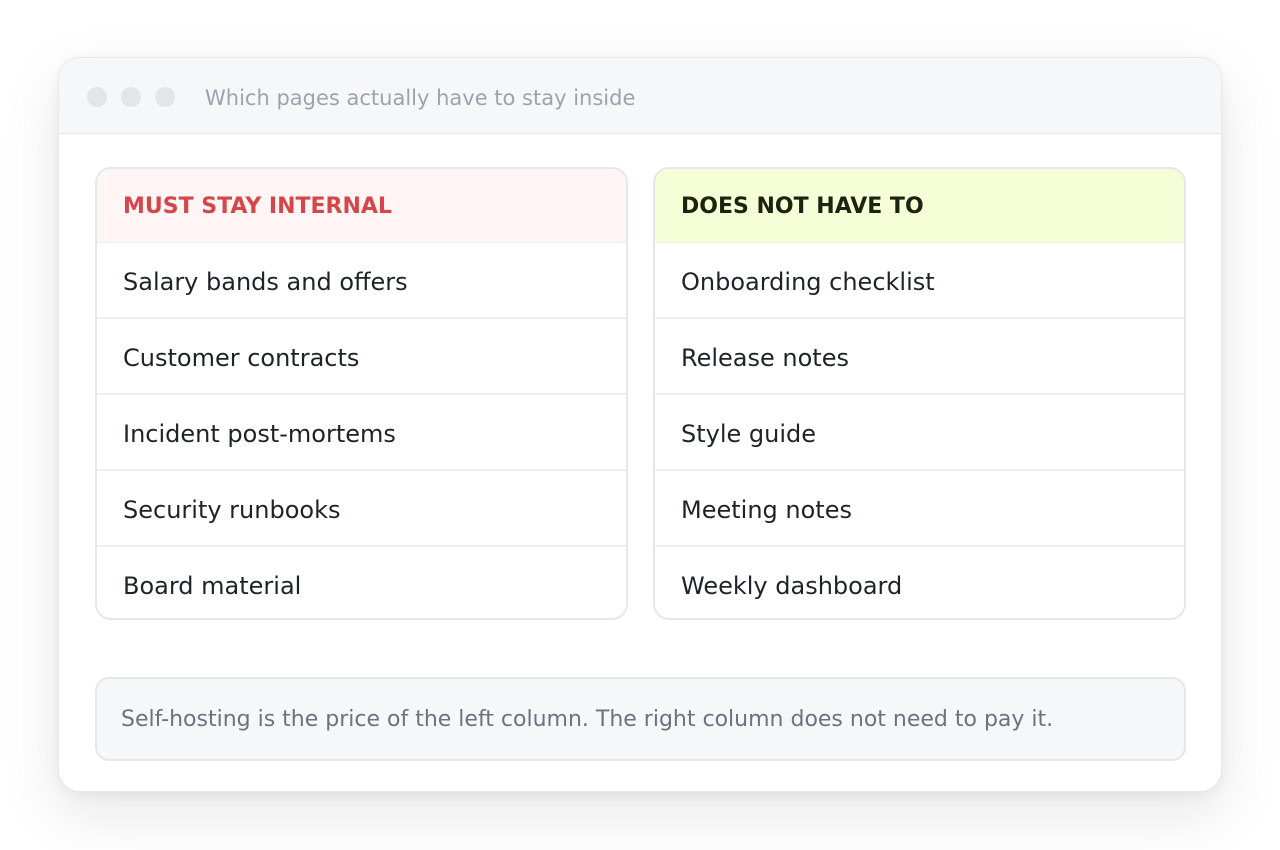 Image resolution: width=1280 pixels, height=850 pixels. Describe the element at coordinates (165, 97) in the screenshot. I see `window-maximize-dot` at that location.